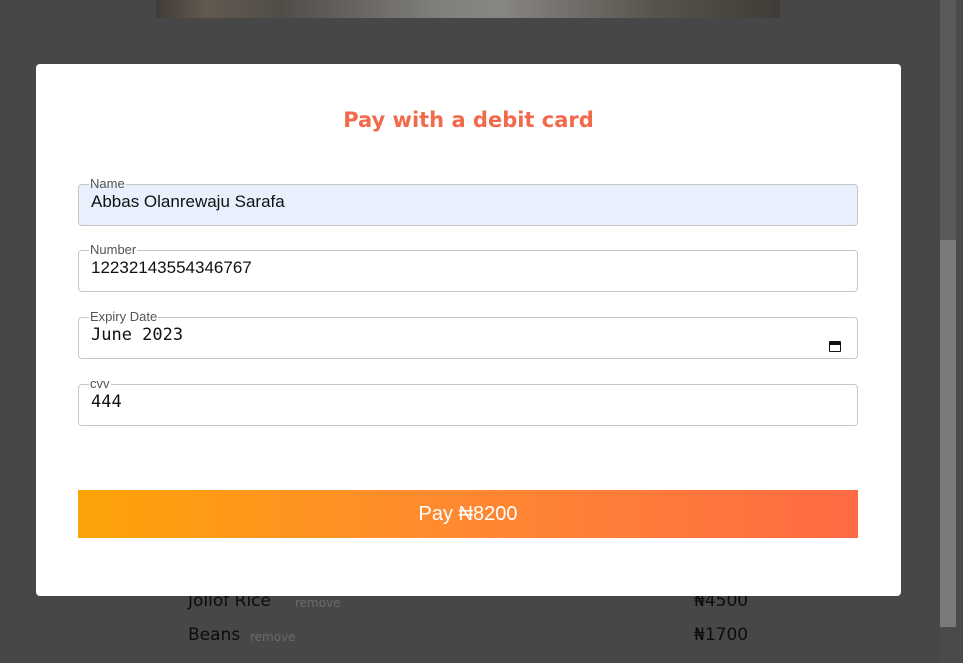 The height and width of the screenshot is (663, 963). I want to click on cvv-input, so click(468, 402).